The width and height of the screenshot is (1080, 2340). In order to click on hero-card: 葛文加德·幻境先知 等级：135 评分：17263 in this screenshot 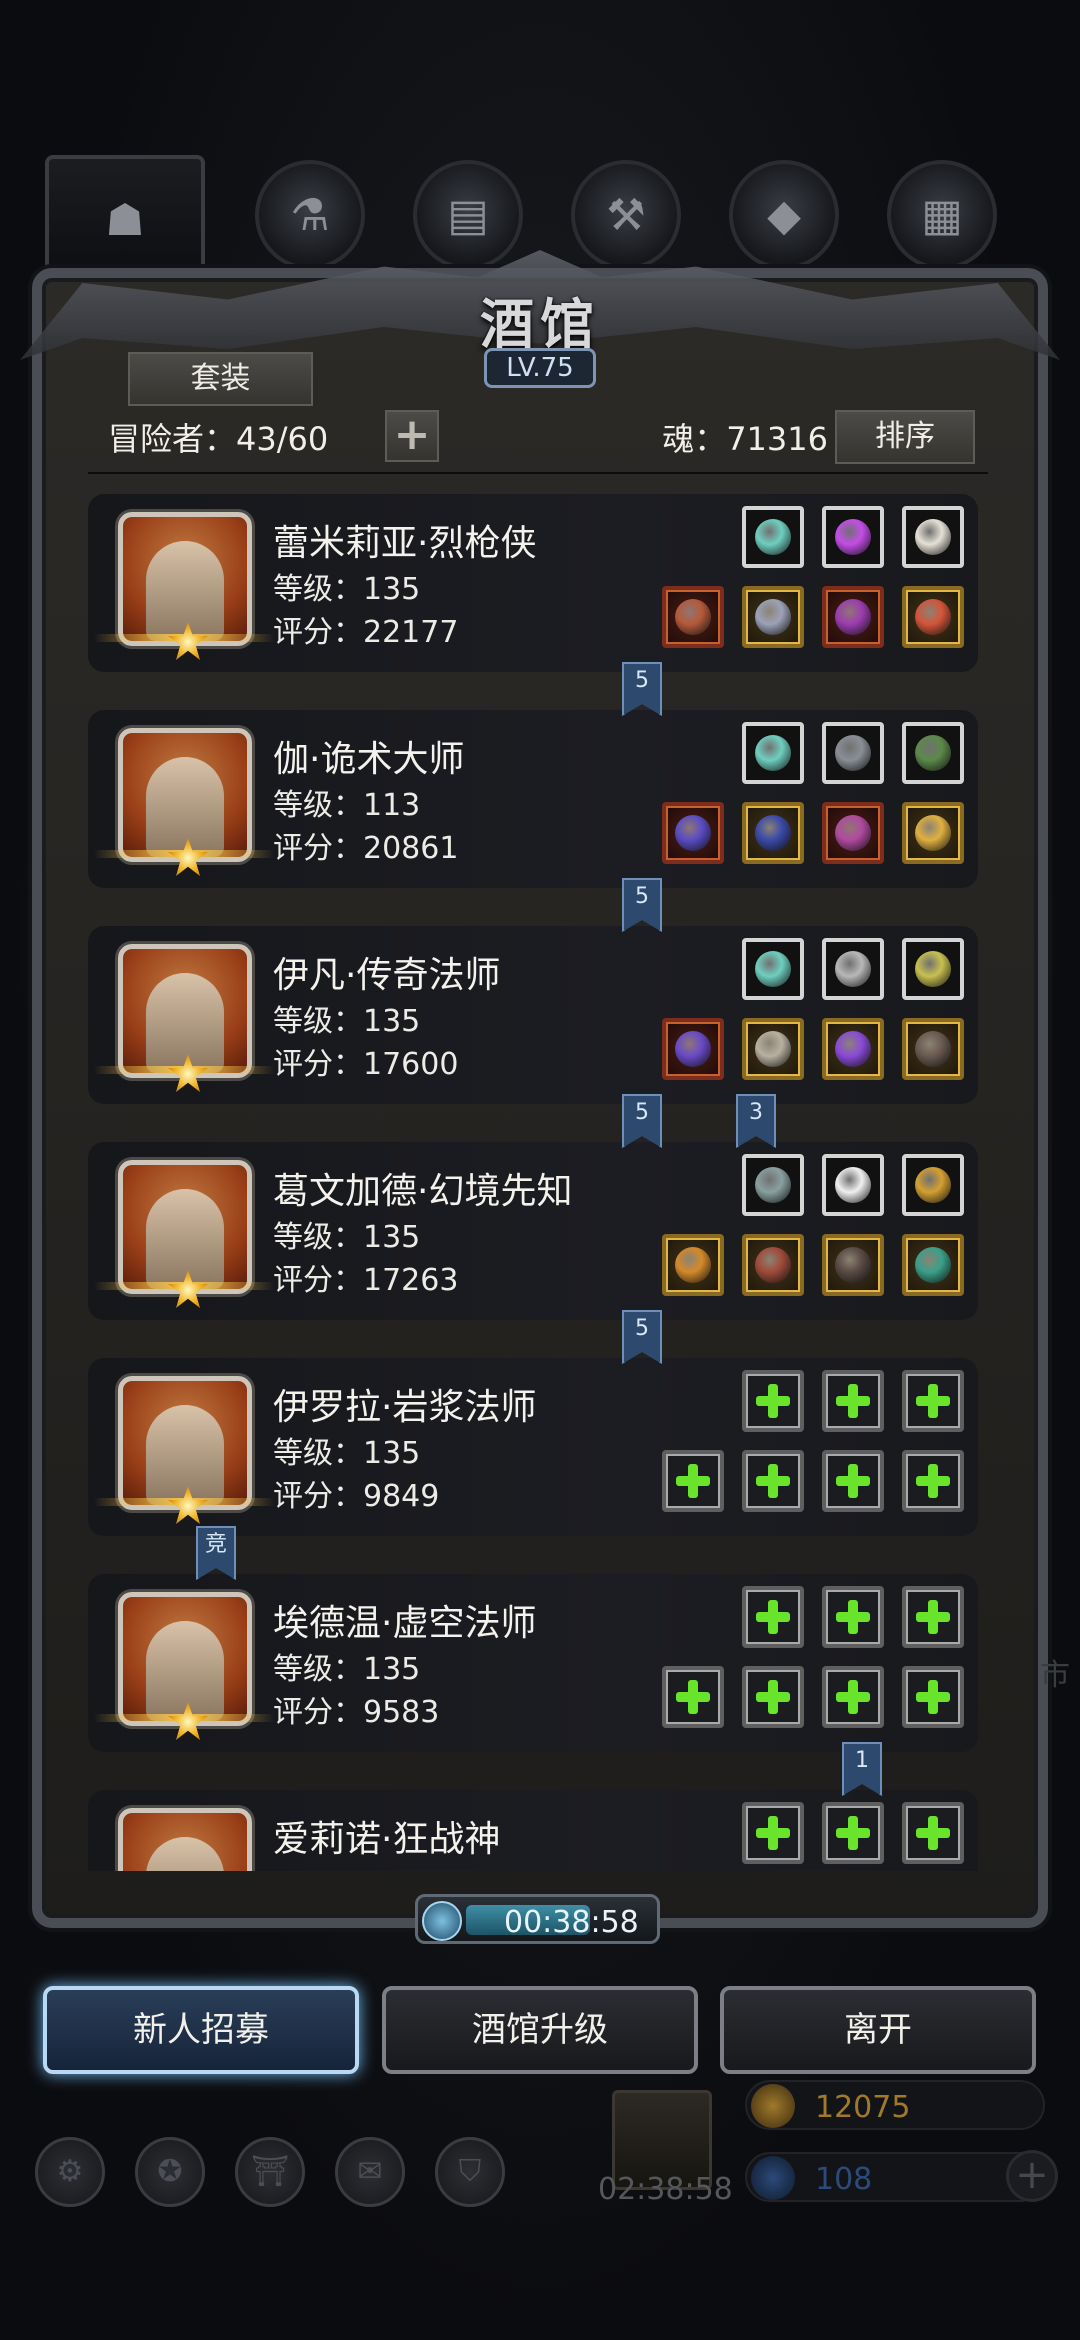, I will do `click(533, 1231)`.